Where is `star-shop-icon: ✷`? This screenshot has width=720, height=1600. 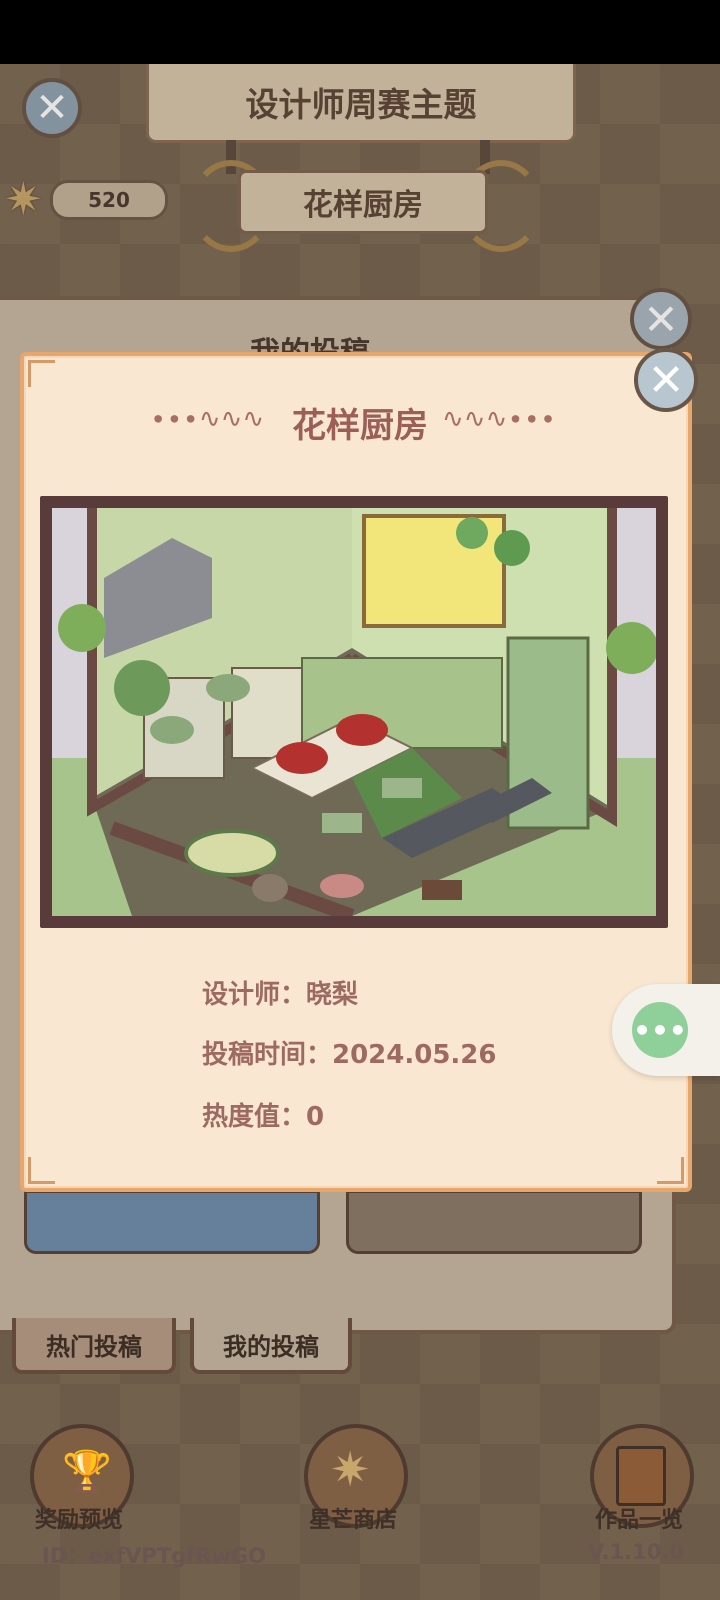
star-shop-icon: ✷ is located at coordinates (350, 1470).